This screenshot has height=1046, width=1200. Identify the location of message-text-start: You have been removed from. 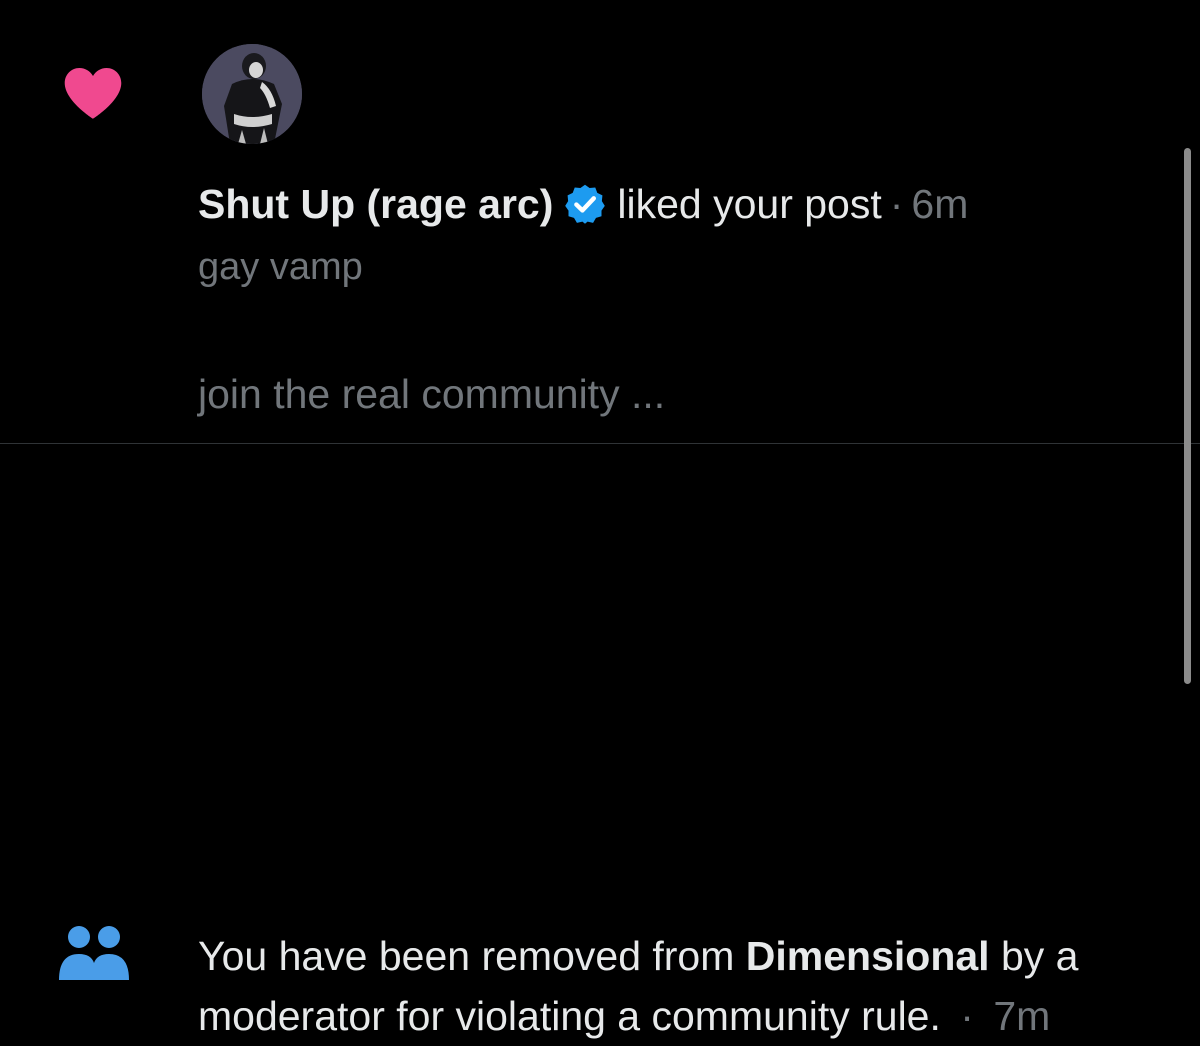
(472, 956).